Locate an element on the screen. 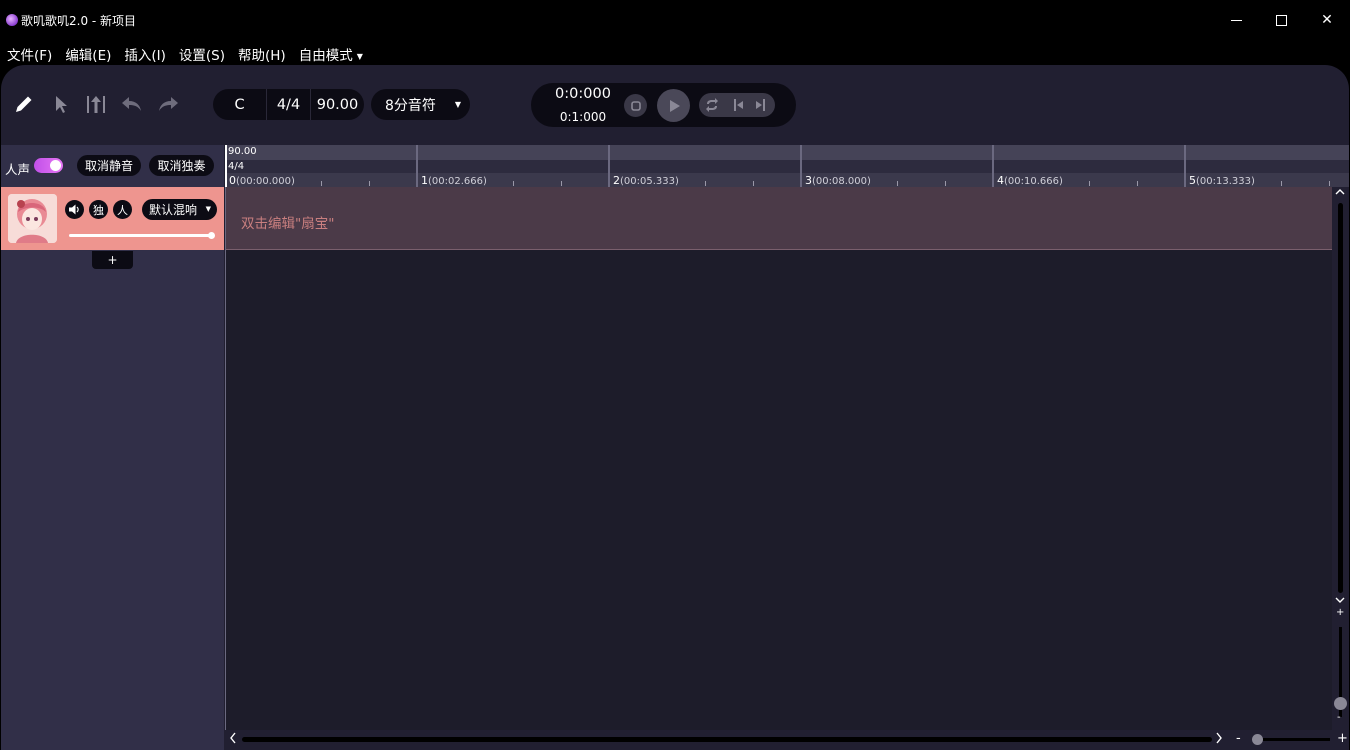  close-button: ✕ is located at coordinates (1327, 20).